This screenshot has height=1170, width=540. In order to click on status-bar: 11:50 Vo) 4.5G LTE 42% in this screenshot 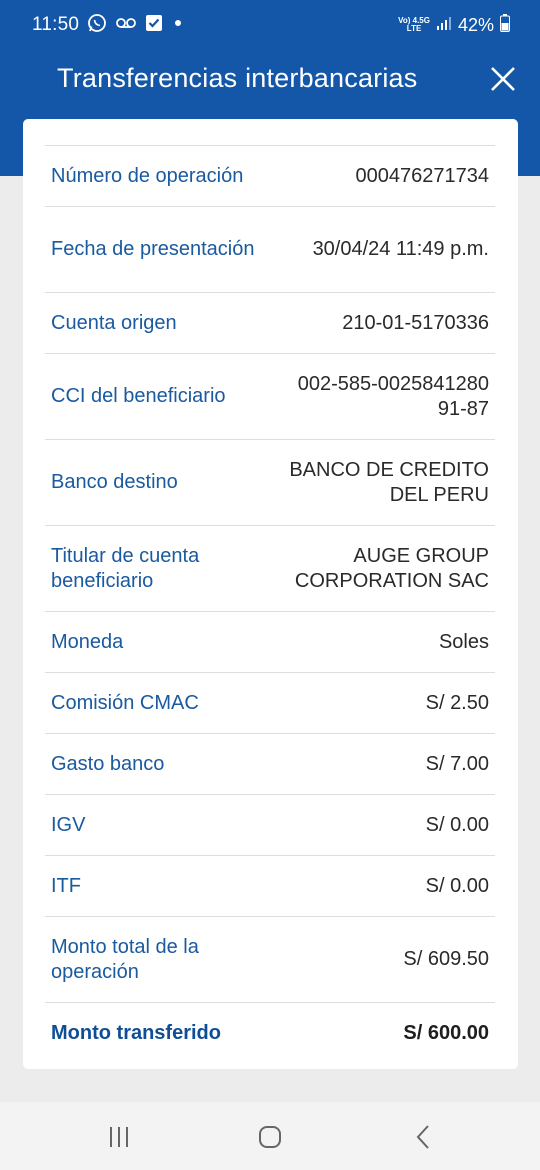, I will do `click(270, 25)`.